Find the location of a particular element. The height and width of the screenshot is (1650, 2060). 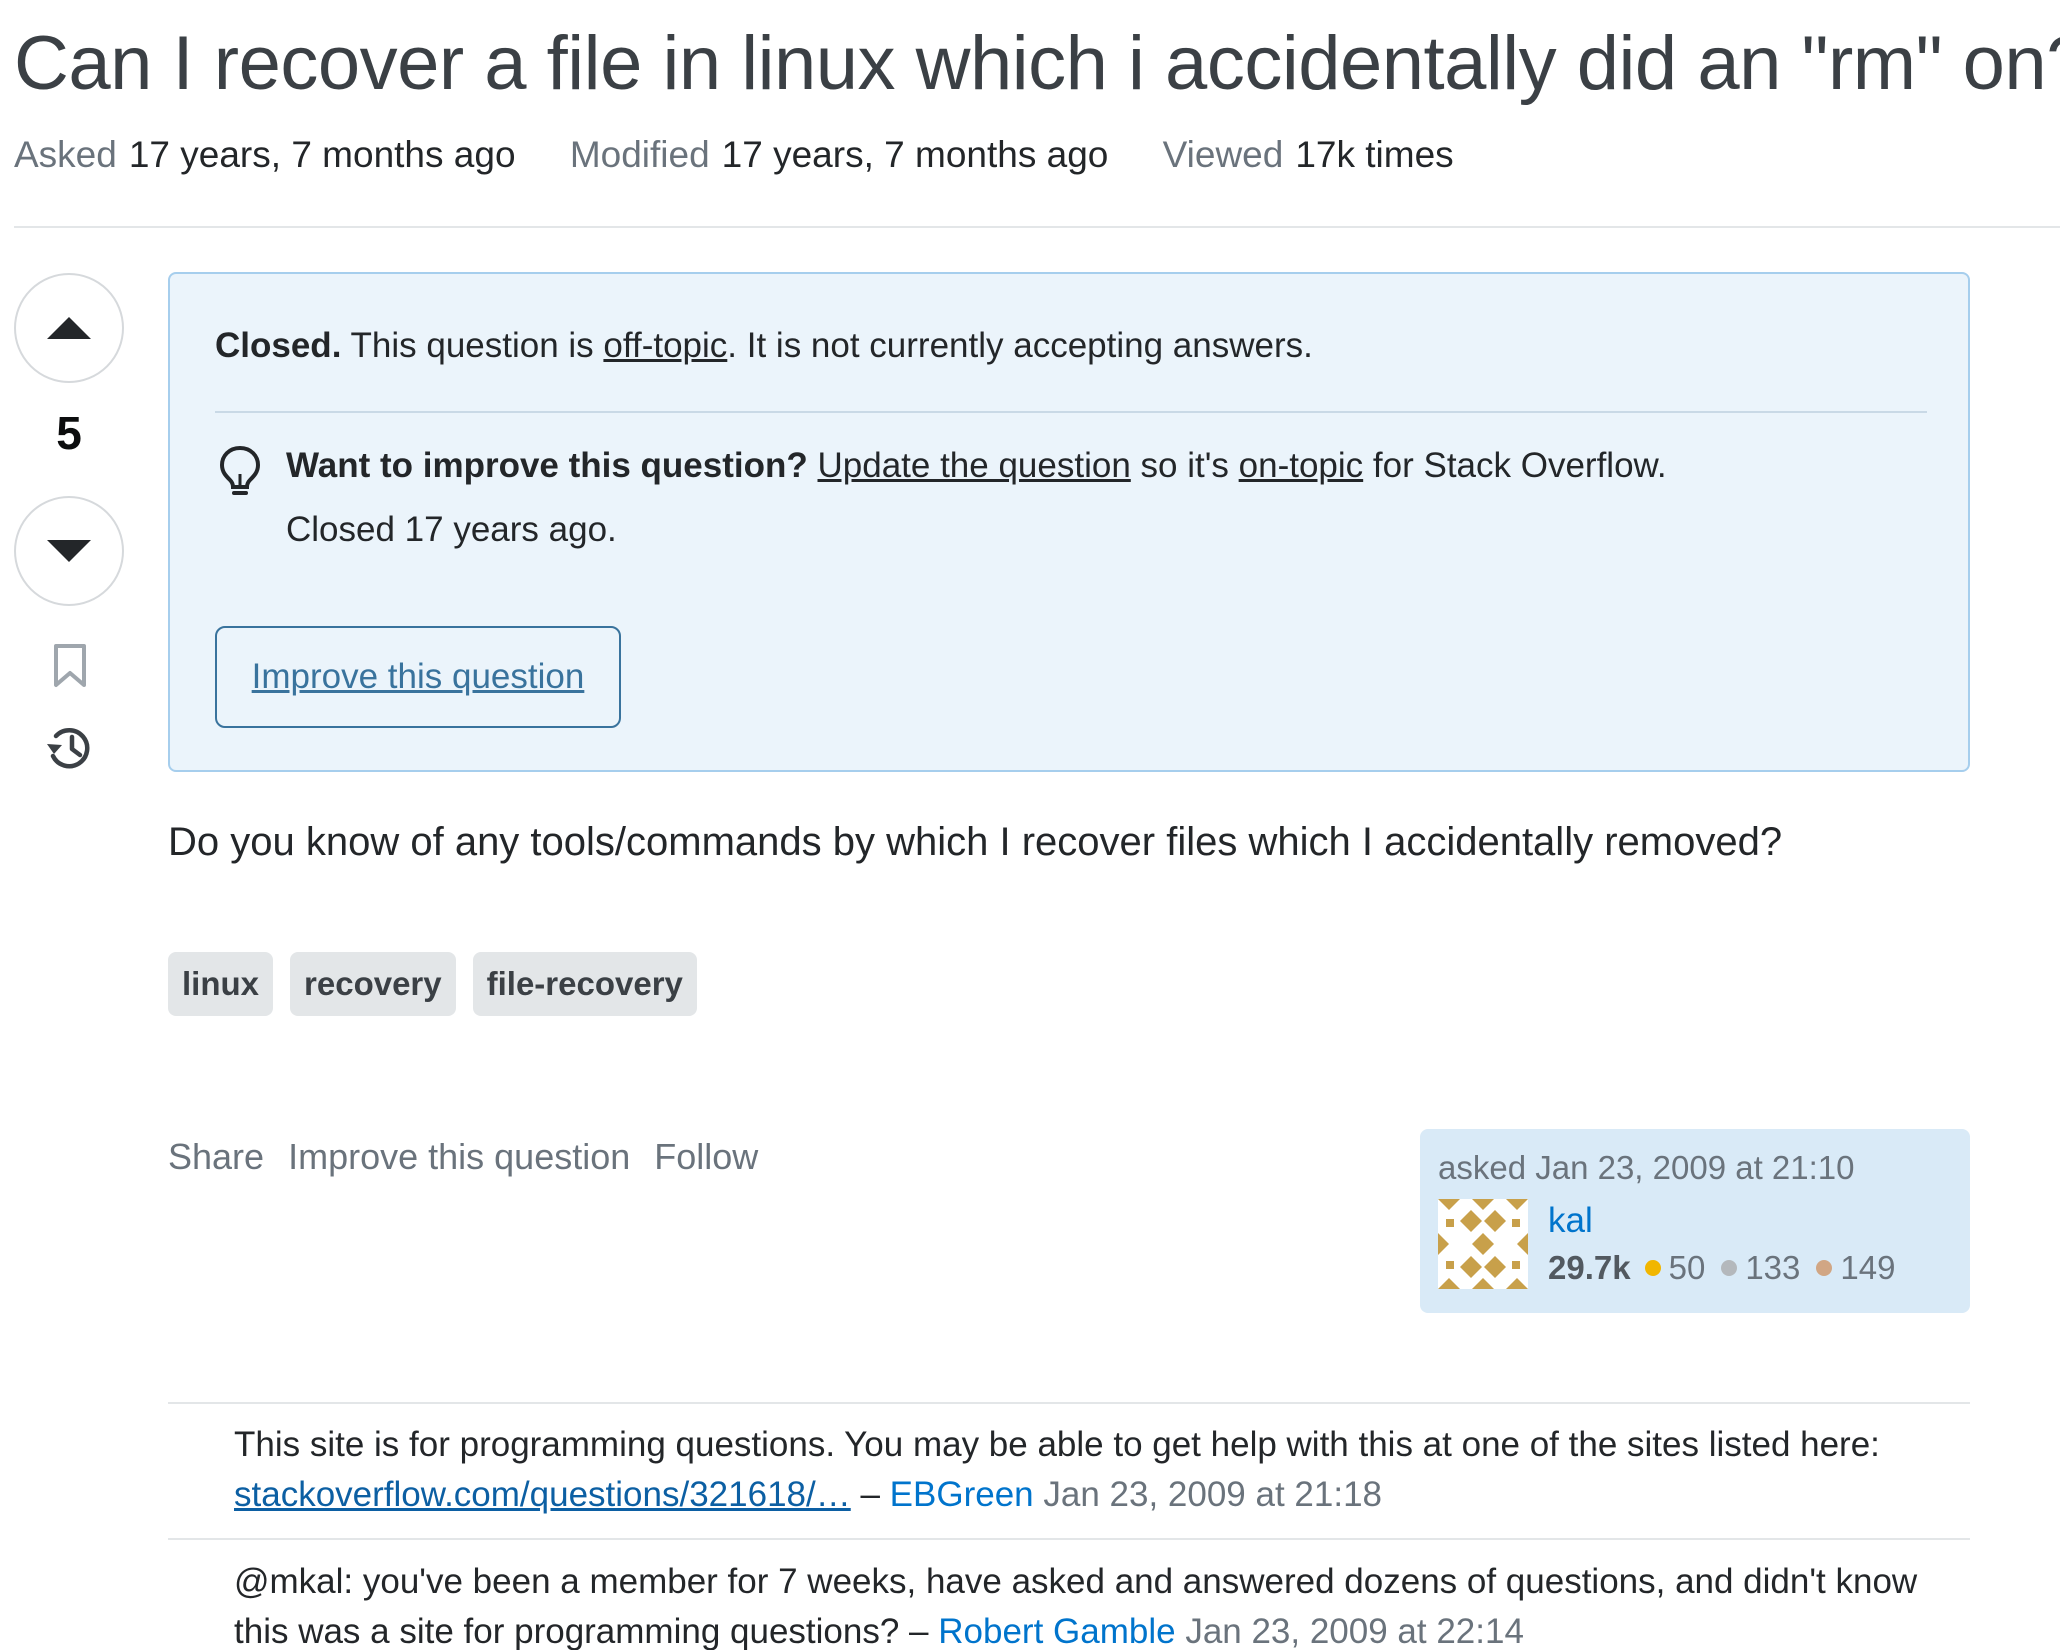

closed-ago: Closed 17 years ago. is located at coordinates (451, 529).